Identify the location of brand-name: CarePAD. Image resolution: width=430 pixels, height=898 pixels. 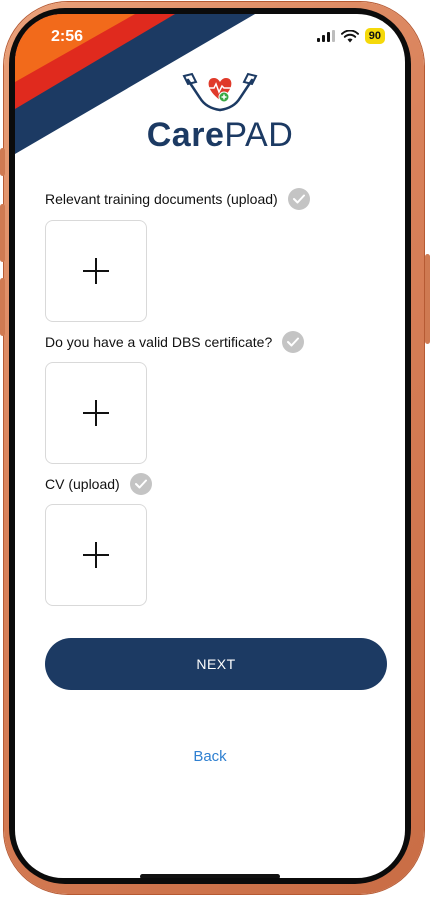
(220, 135).